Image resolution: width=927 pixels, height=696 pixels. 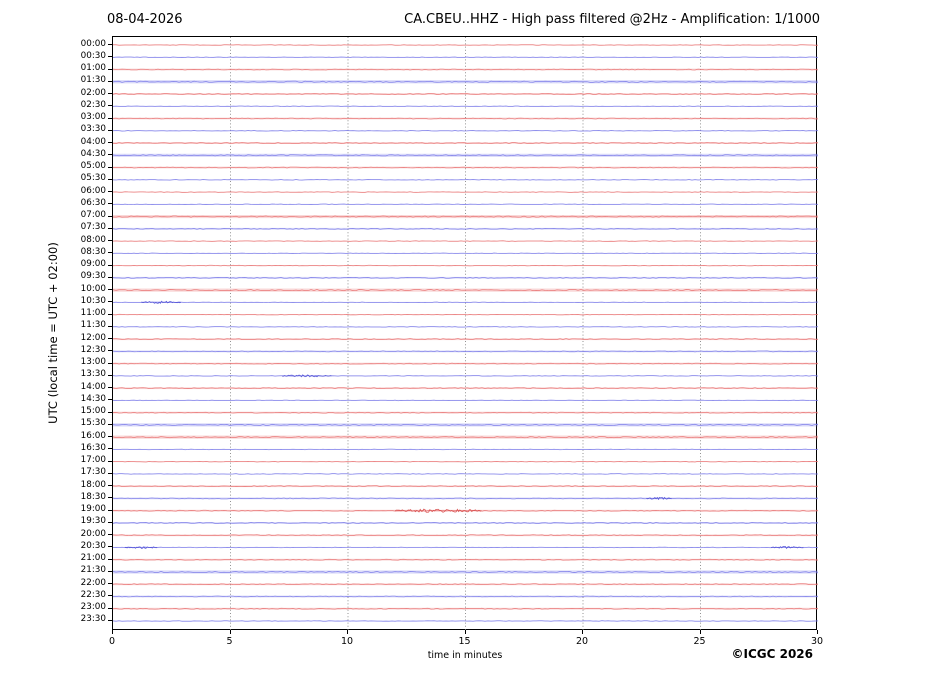 I want to click on x-tick-label: 5, so click(x=229, y=641).